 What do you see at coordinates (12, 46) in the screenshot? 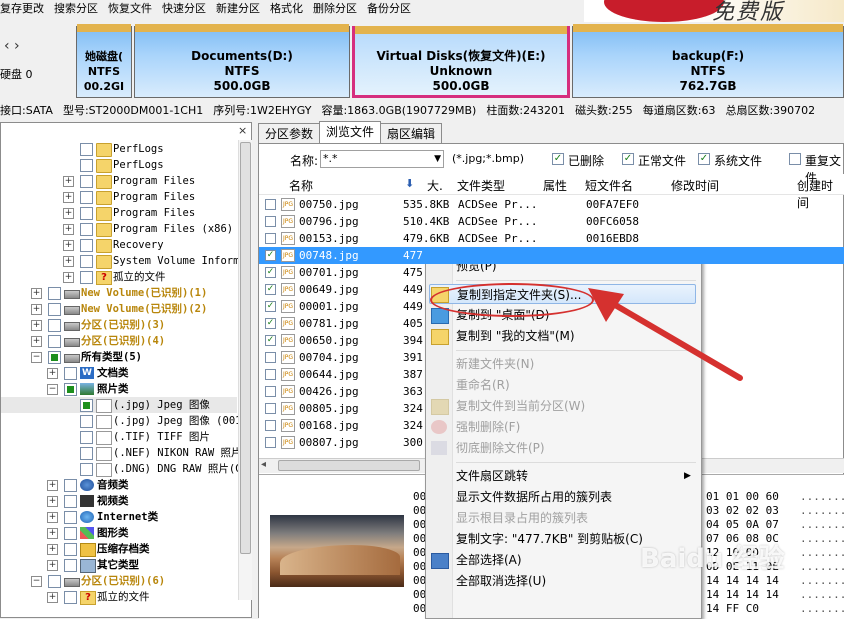
I see `disk-nav-arrows: ‹ ›` at bounding box center [12, 46].